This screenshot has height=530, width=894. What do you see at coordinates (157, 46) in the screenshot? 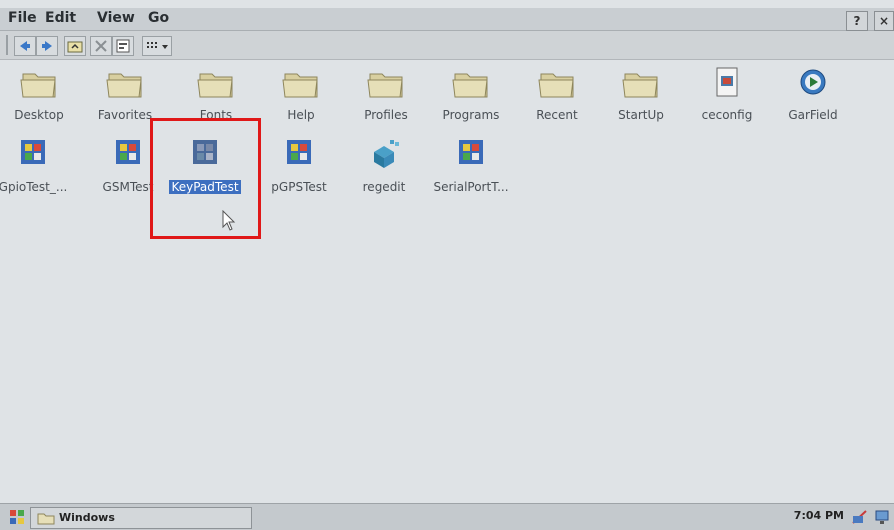
I see `views-icon` at bounding box center [157, 46].